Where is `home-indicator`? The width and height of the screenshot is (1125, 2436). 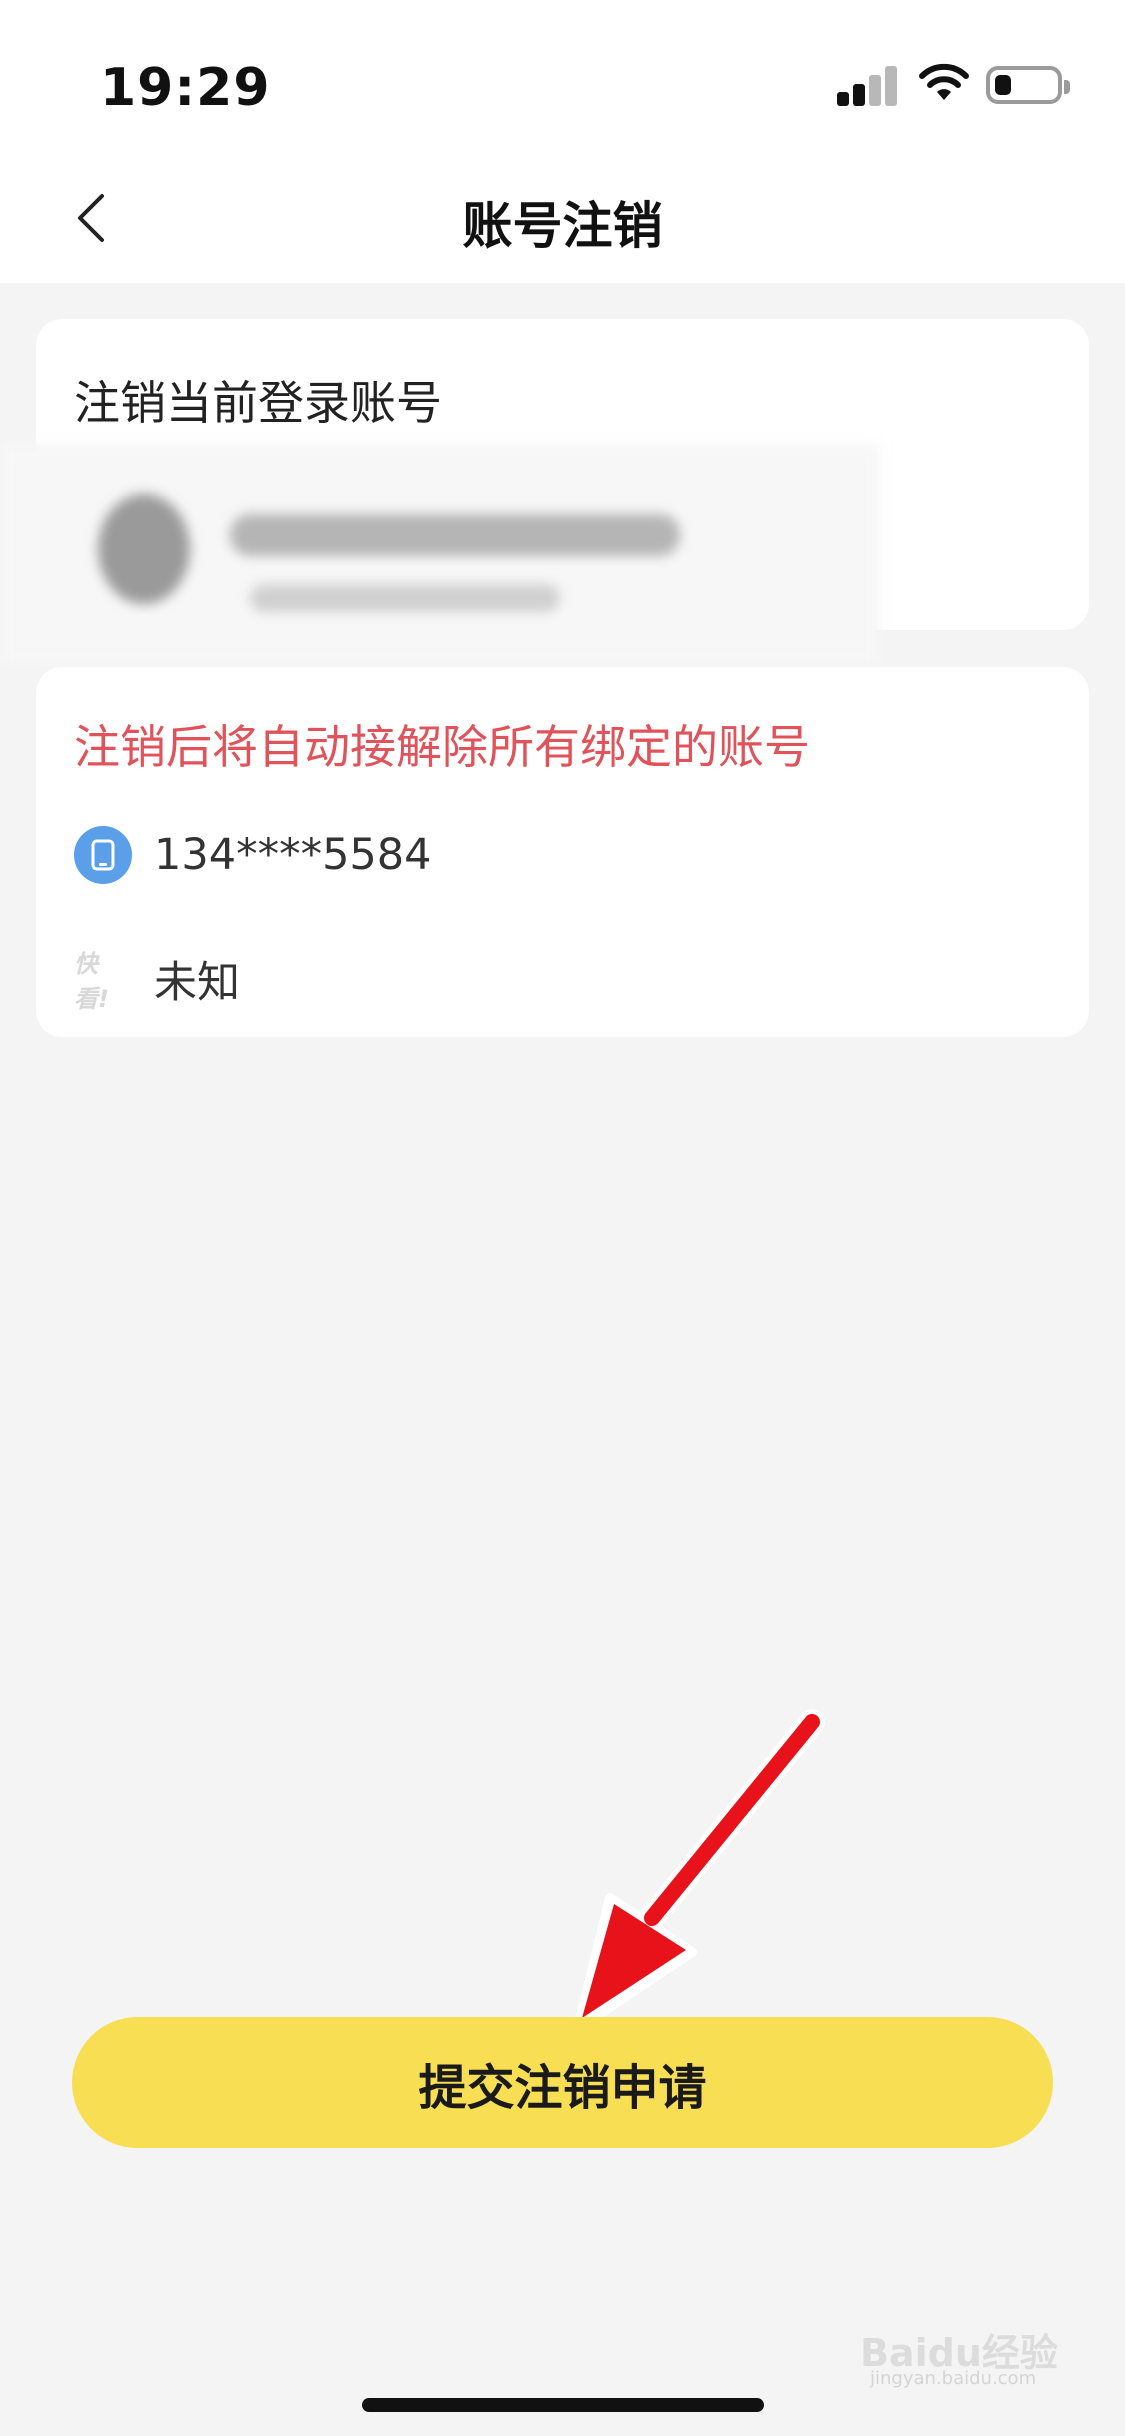 home-indicator is located at coordinates (563, 2405).